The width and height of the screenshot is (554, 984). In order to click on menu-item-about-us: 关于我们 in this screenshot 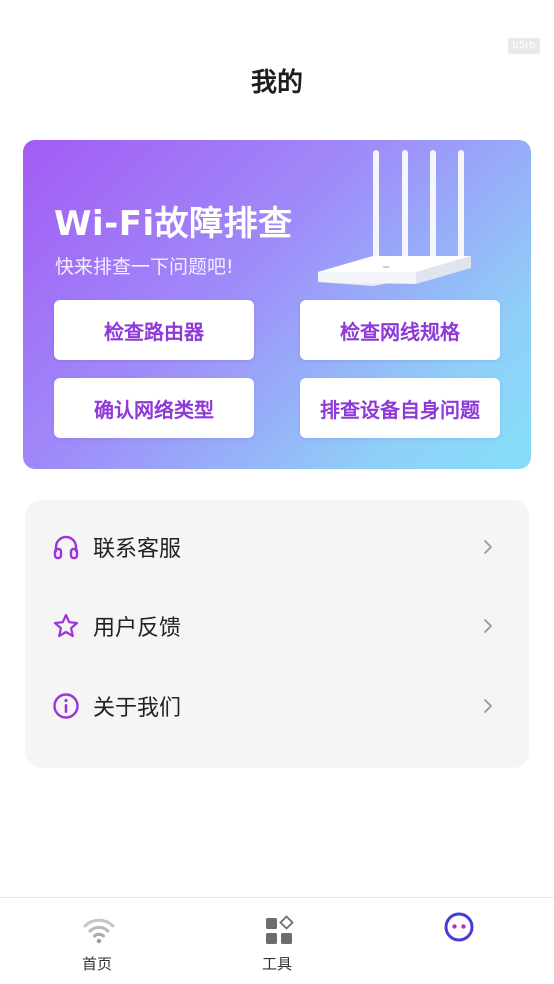, I will do `click(277, 706)`.